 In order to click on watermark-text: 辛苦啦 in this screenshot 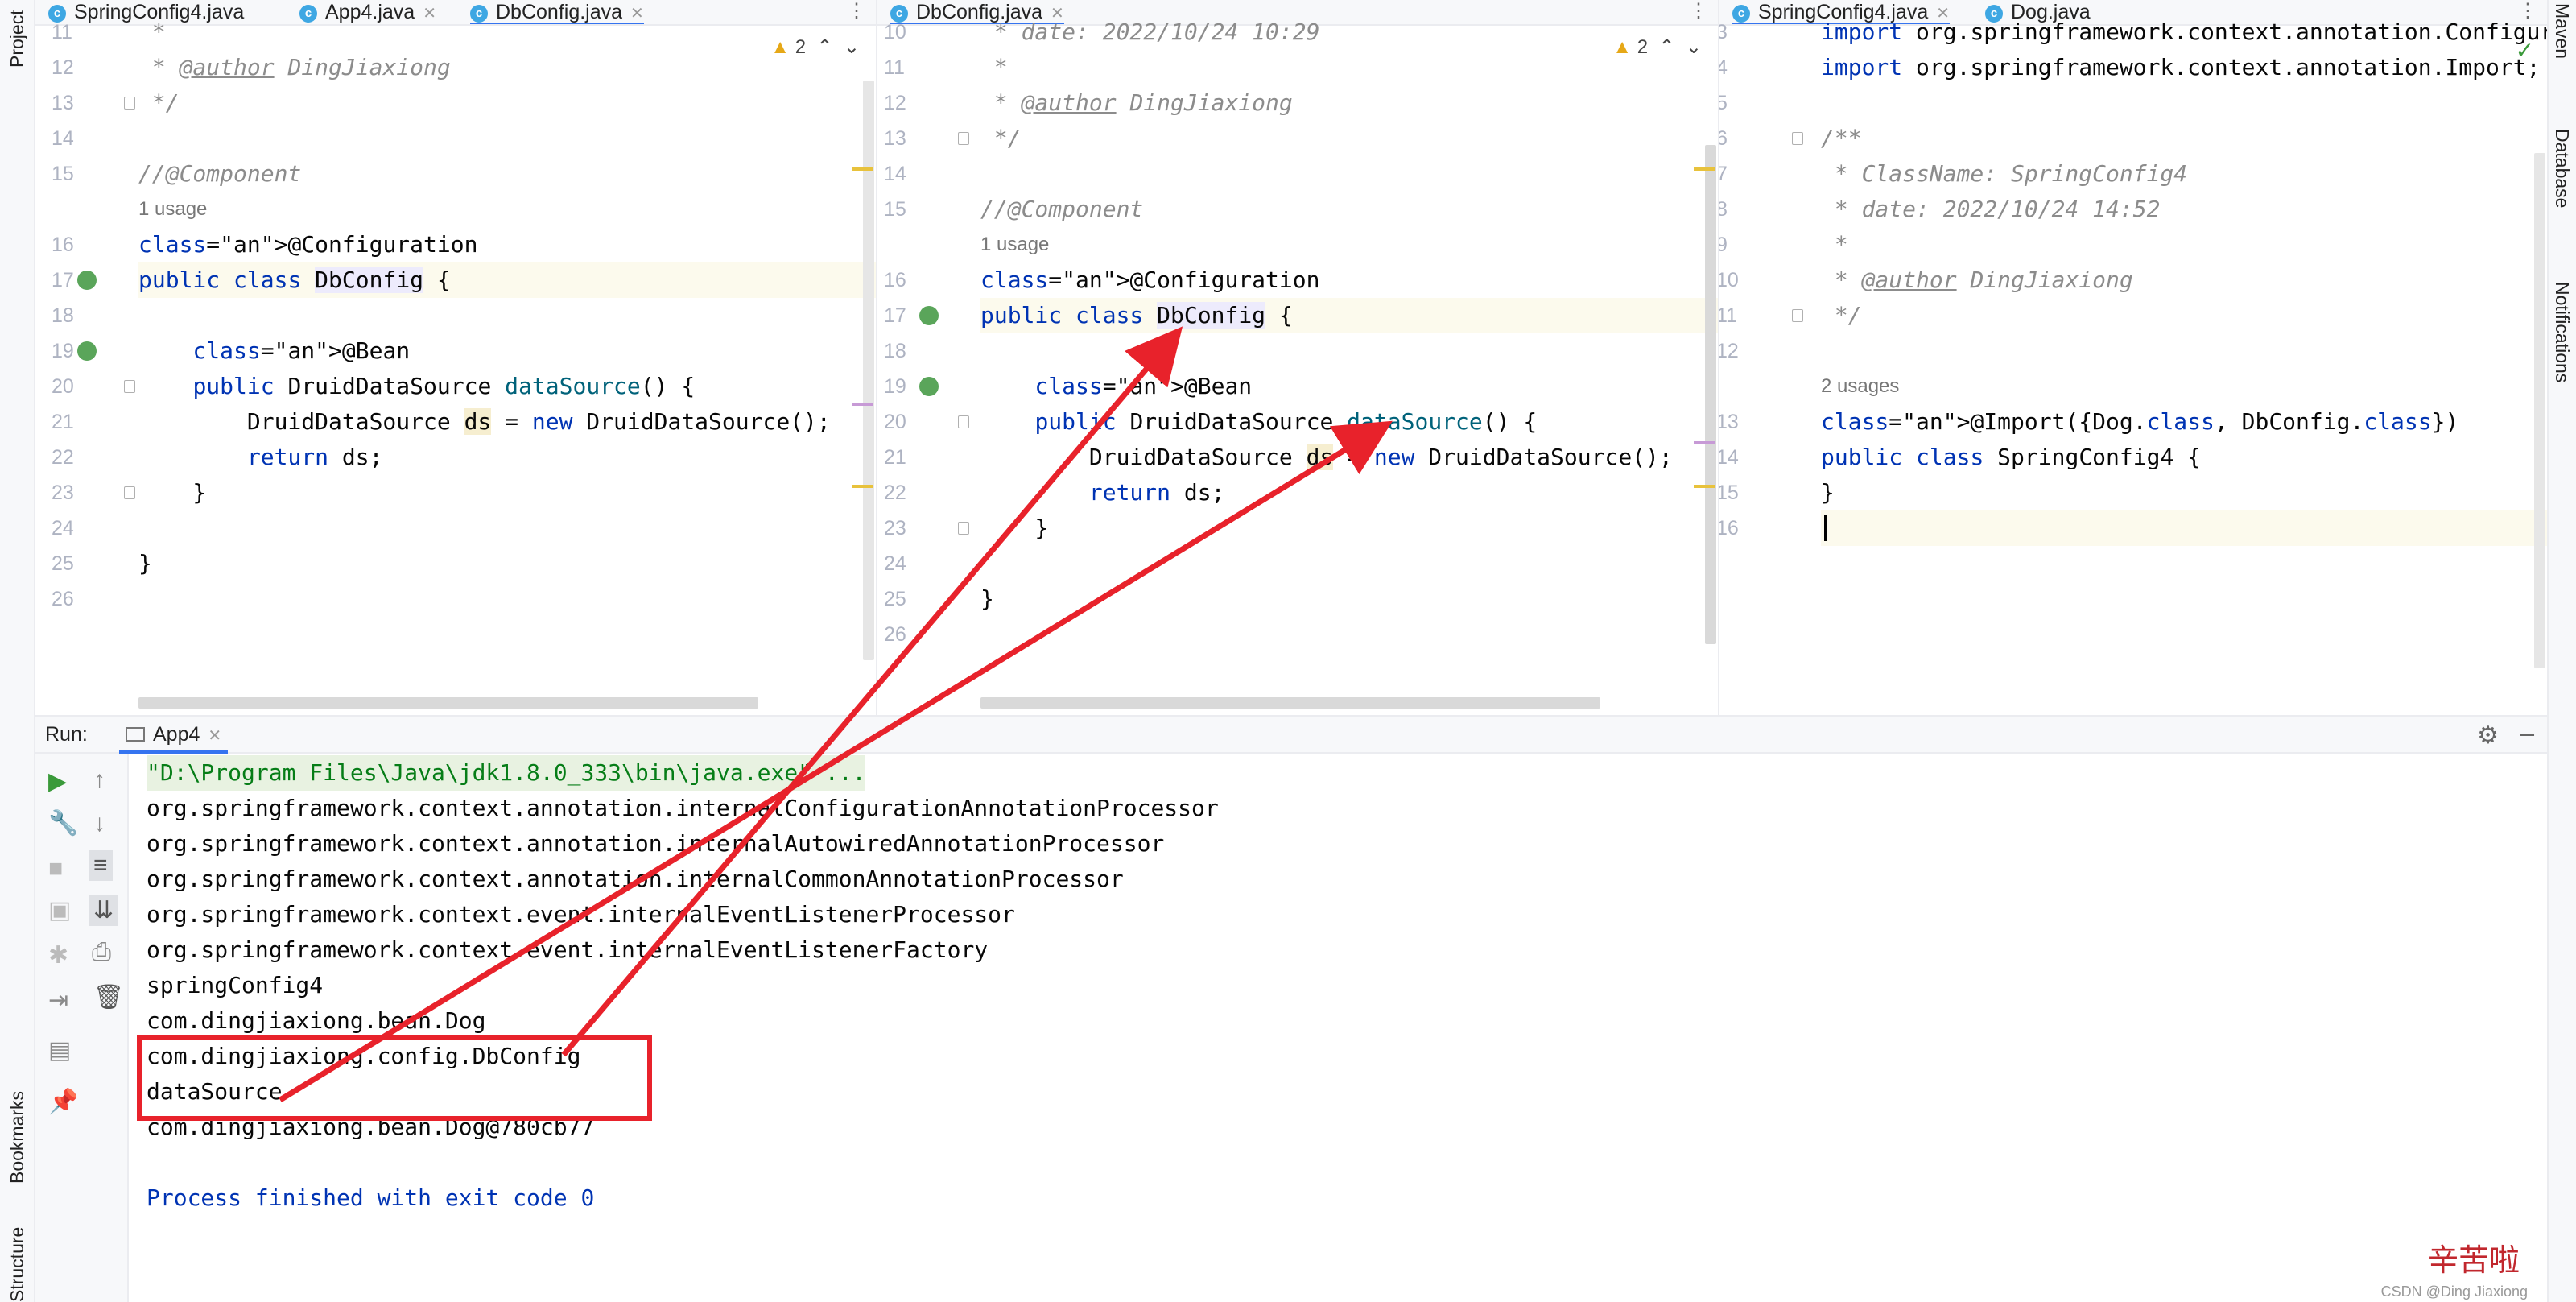, I will do `click(2473, 1261)`.